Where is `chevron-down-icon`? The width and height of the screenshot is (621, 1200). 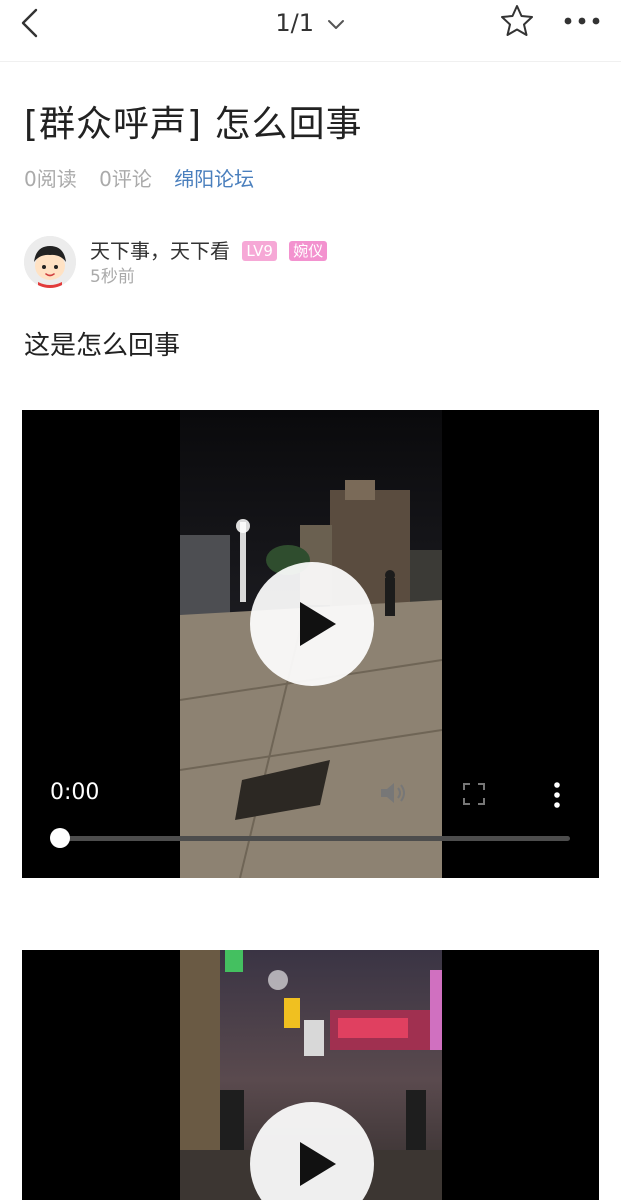
chevron-down-icon is located at coordinates (336, 24).